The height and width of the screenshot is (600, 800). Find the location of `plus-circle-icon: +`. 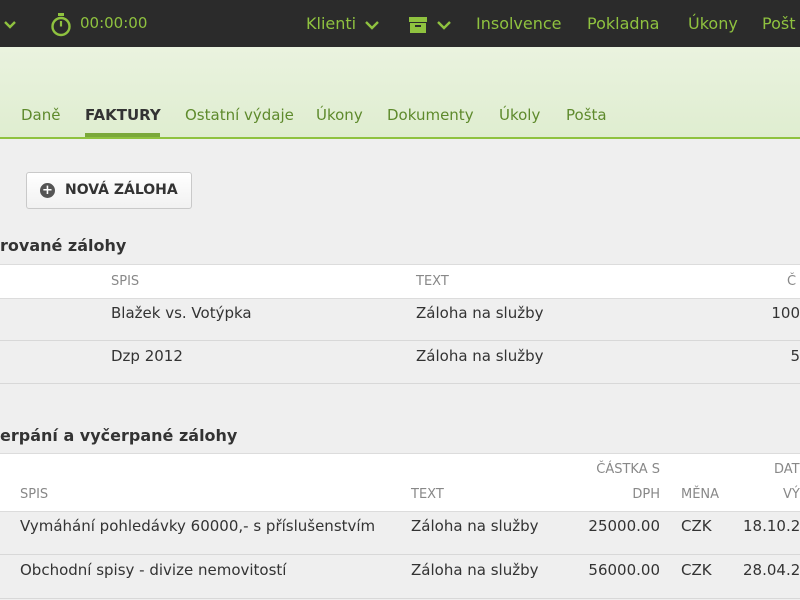

plus-circle-icon: + is located at coordinates (47, 190).